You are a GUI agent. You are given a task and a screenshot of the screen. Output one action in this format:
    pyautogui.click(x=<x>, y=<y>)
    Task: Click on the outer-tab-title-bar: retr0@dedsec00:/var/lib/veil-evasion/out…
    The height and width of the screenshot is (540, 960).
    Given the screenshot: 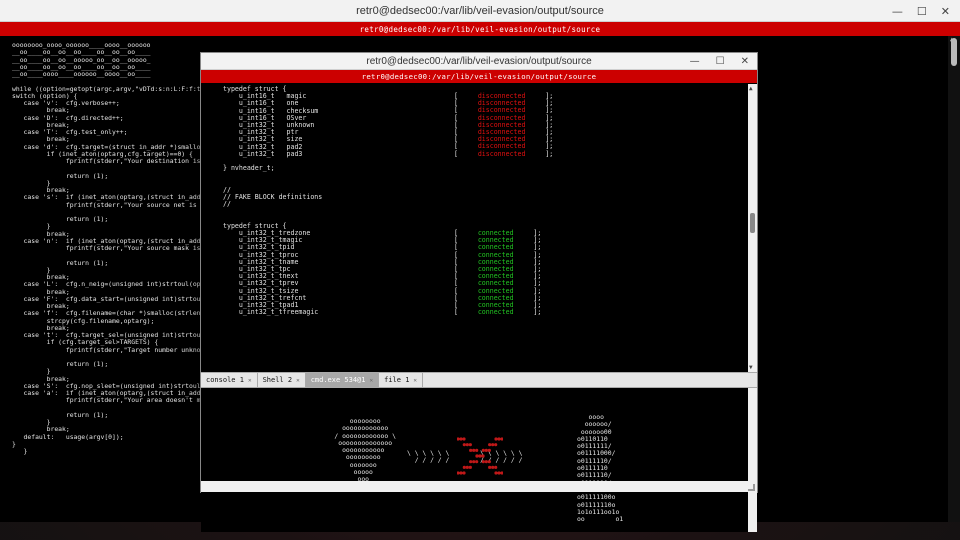 What is the action you would take?
    pyautogui.click(x=480, y=29)
    